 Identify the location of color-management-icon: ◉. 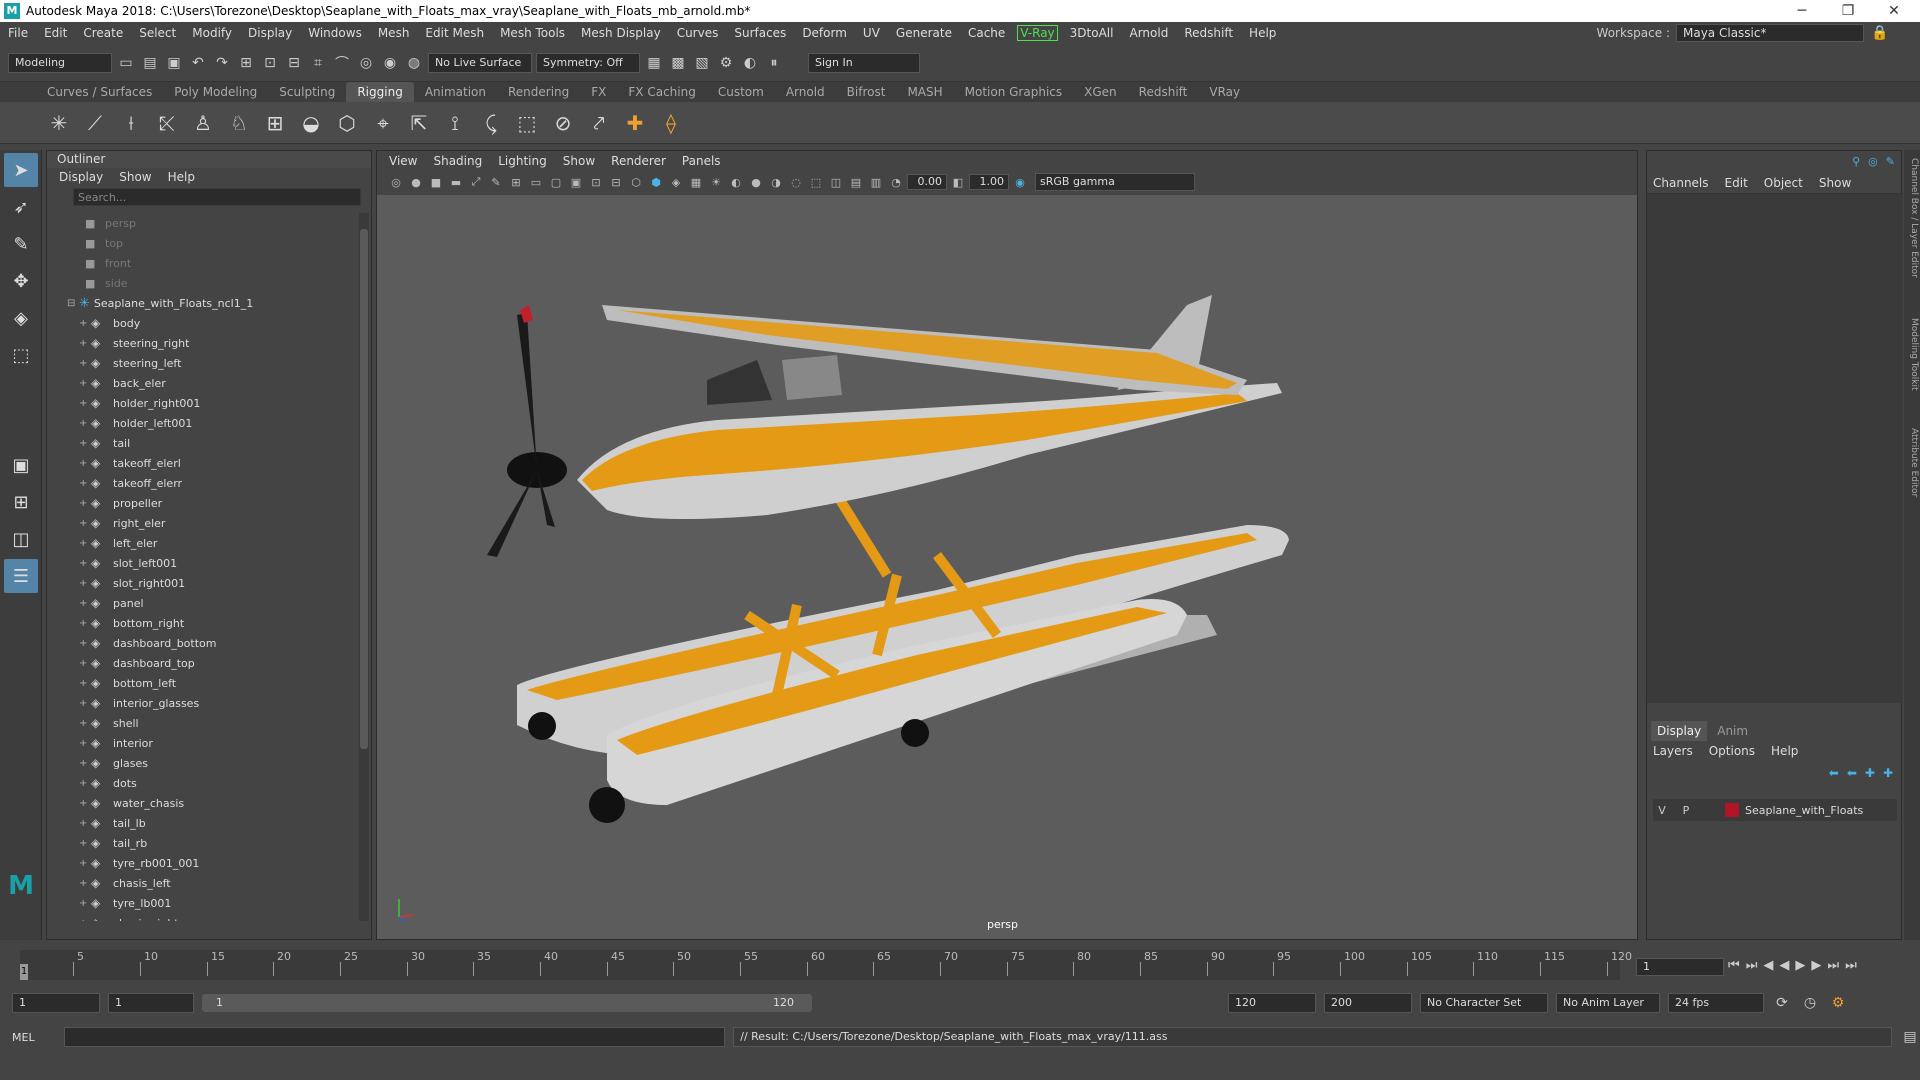
(1020, 182).